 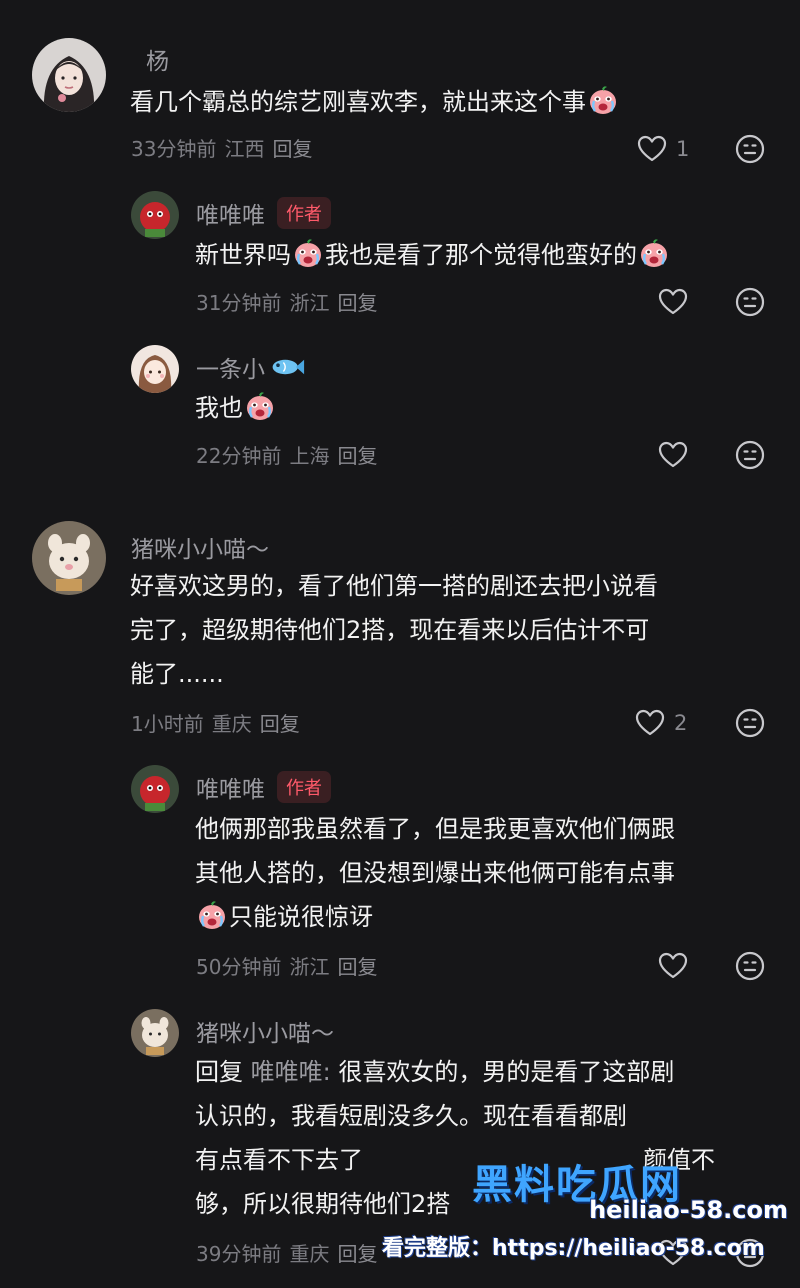 What do you see at coordinates (435, 917) in the screenshot?
I see `comment-text-line-with-emoji: 只能说很惊讶` at bounding box center [435, 917].